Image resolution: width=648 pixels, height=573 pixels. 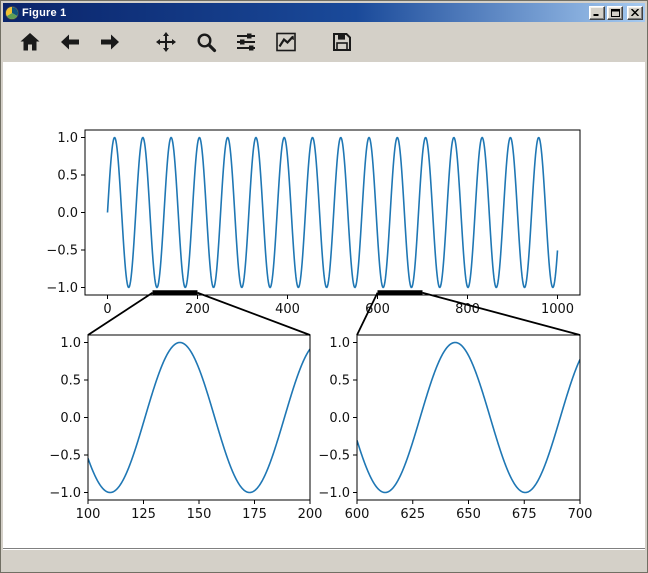 What do you see at coordinates (88, 514) in the screenshot?
I see `svg-text: 100` at bounding box center [88, 514].